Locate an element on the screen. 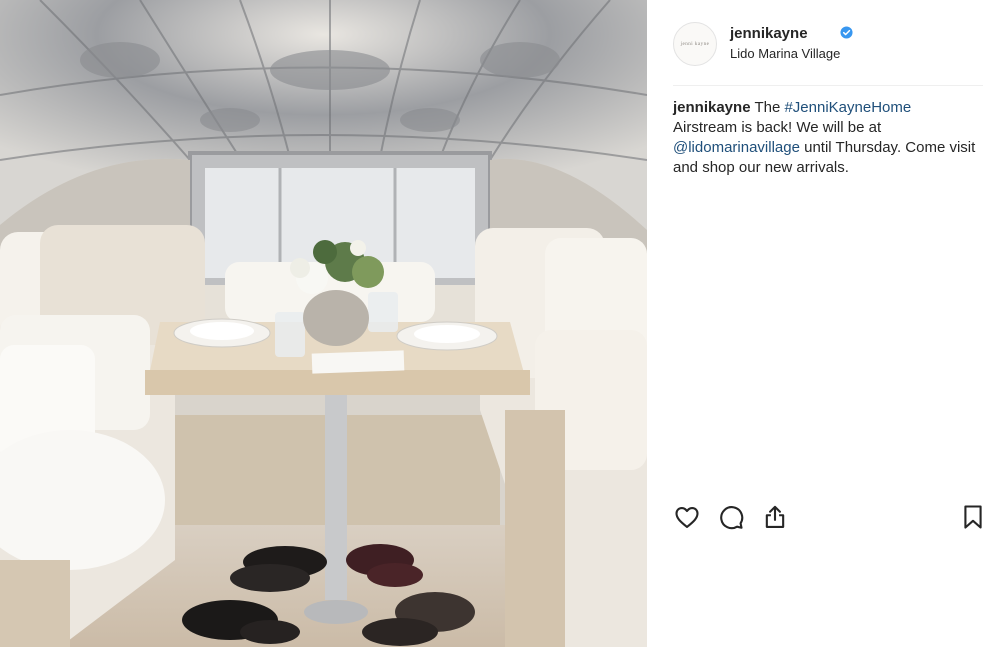  bookmark-icon is located at coordinates (973, 517).